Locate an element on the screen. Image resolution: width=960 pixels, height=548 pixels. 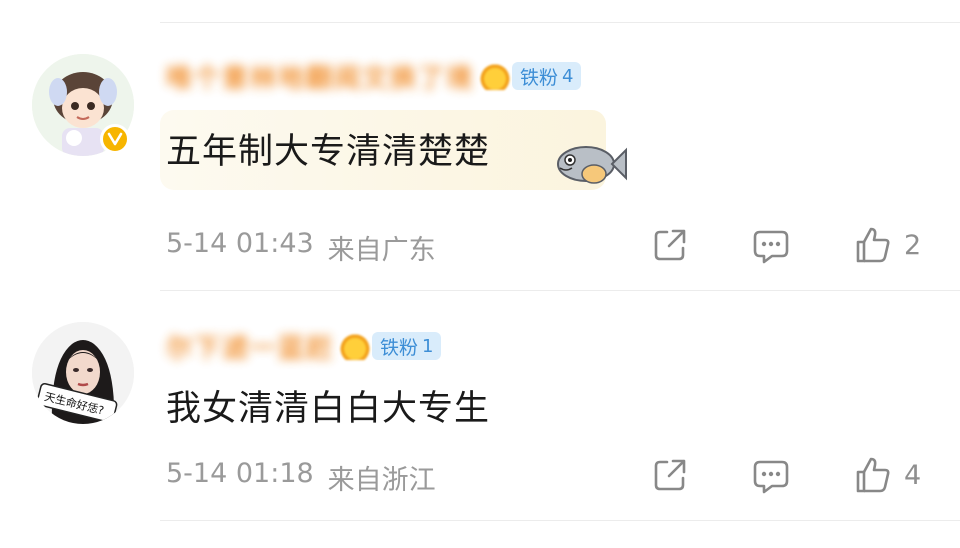
fan-badge: 铁粉 4 is located at coordinates (547, 76).